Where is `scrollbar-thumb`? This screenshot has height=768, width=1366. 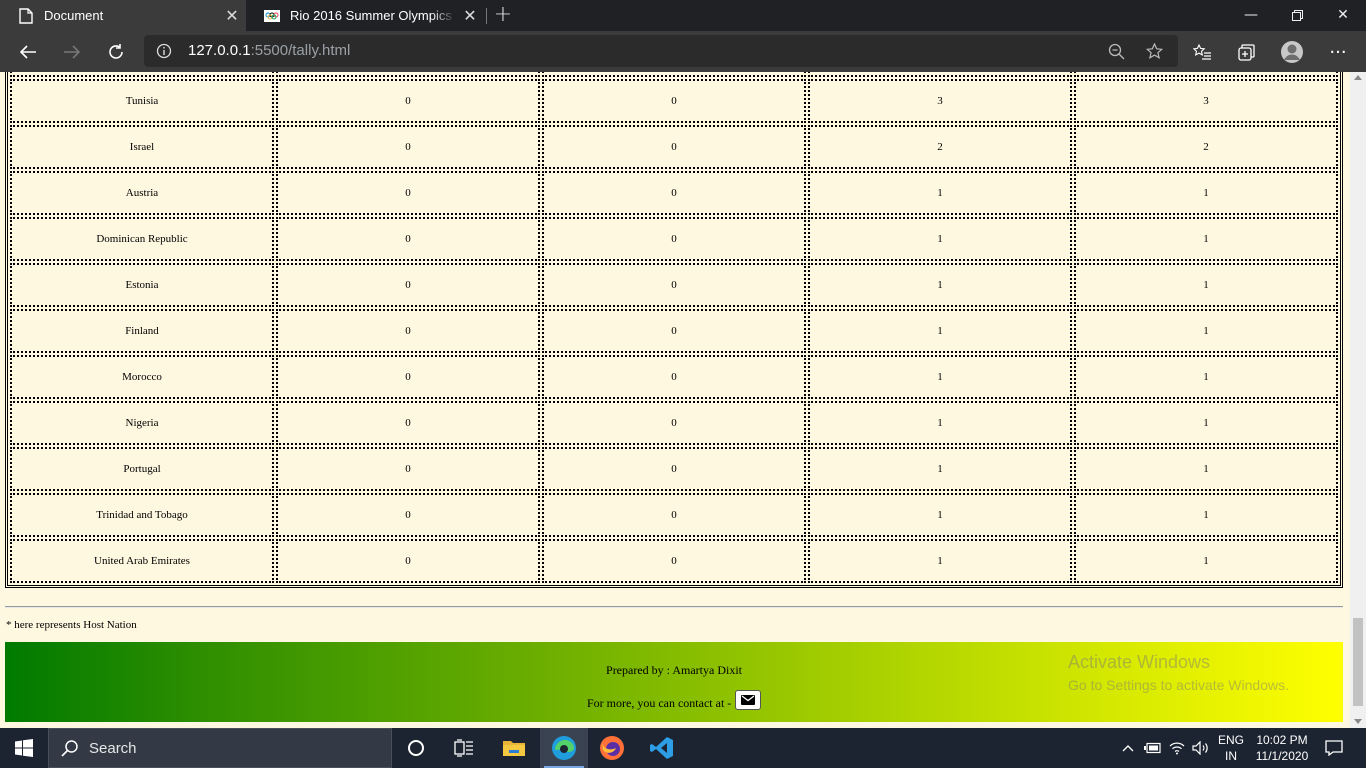
scrollbar-thumb is located at coordinates (1358, 662).